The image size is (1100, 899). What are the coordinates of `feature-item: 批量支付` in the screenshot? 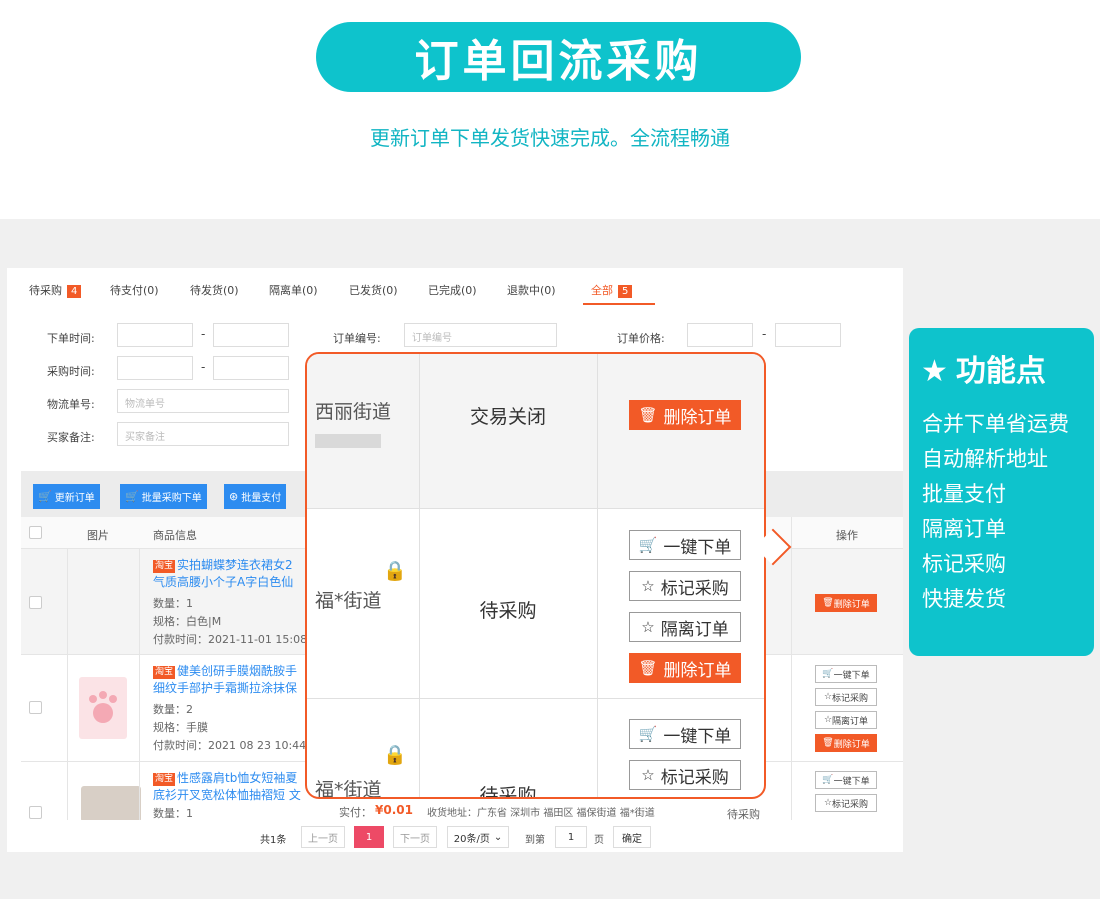 It's located at (964, 494).